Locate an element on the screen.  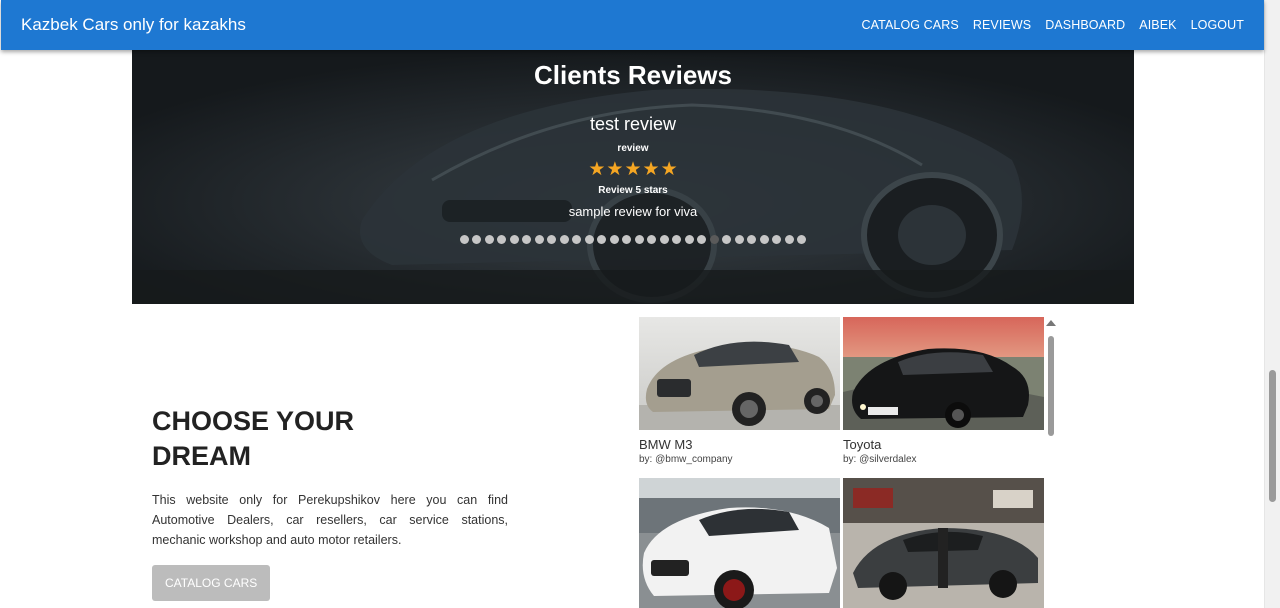
gallery-card-author: by: @silverdalex is located at coordinates (880, 459).